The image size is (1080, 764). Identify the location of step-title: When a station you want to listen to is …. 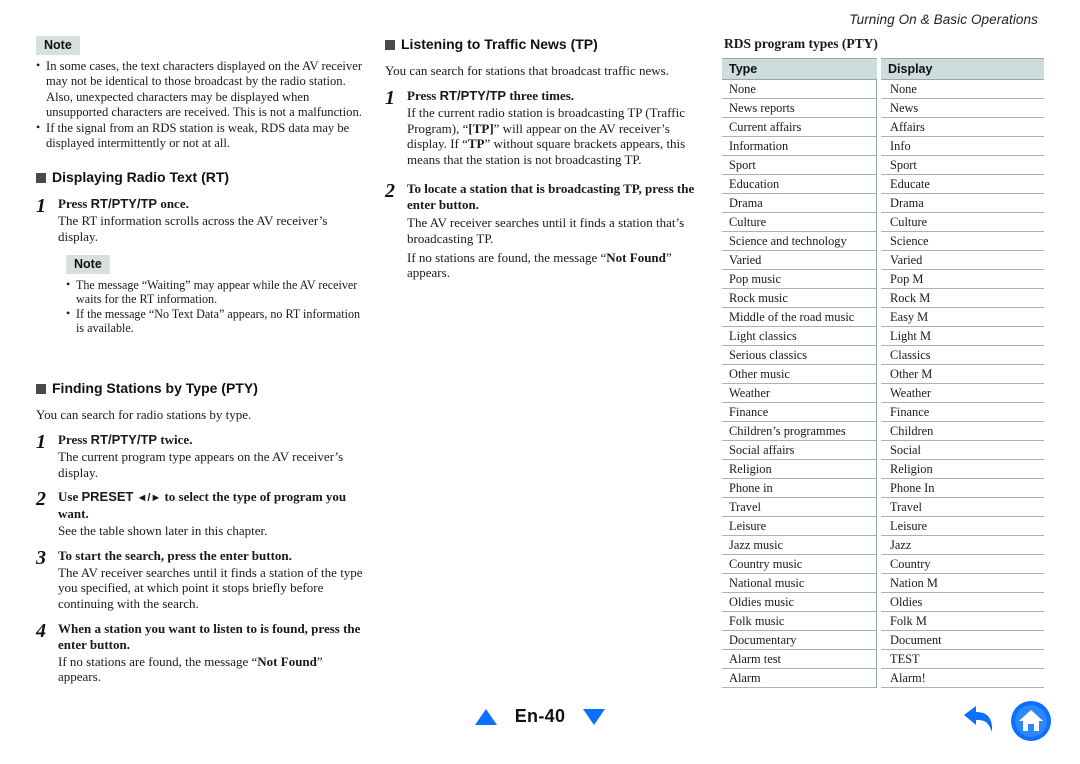
(209, 636).